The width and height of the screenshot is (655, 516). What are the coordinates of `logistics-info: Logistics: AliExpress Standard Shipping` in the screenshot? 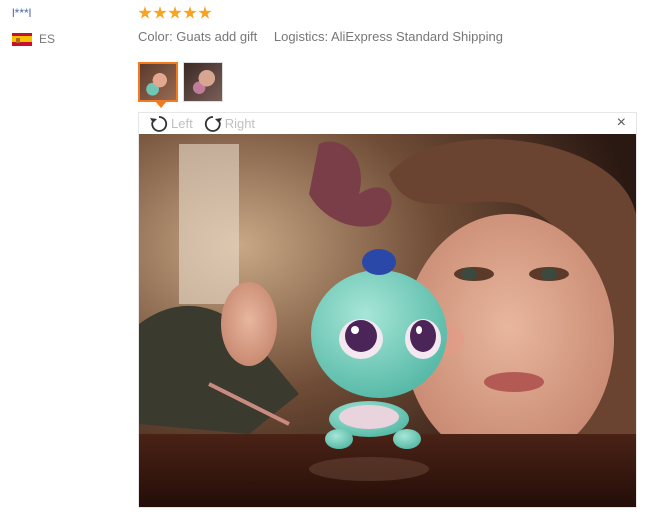 It's located at (388, 36).